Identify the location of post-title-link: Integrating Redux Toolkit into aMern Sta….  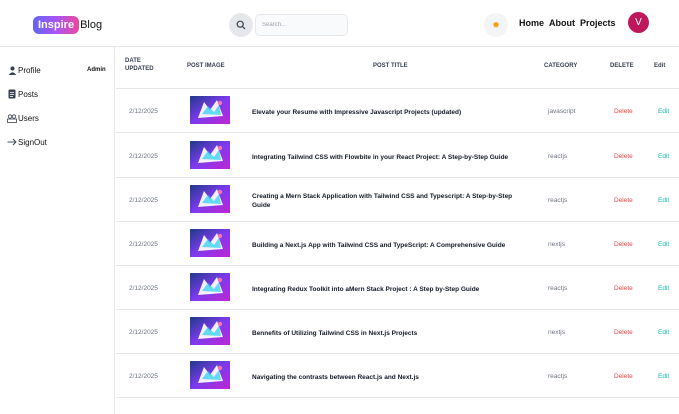
(389, 289).